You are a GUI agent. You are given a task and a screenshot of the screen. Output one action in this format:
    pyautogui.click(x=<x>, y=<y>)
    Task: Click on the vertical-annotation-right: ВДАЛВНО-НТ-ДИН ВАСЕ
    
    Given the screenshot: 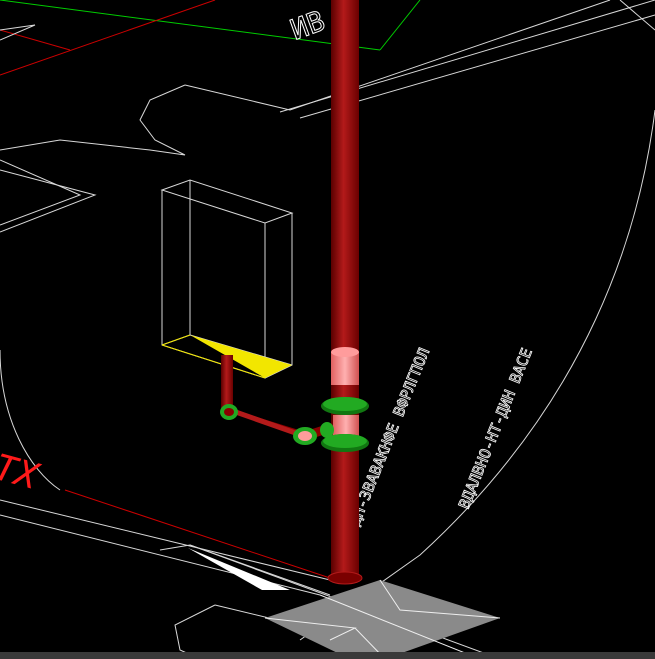 What is the action you would take?
    pyautogui.click(x=495, y=429)
    